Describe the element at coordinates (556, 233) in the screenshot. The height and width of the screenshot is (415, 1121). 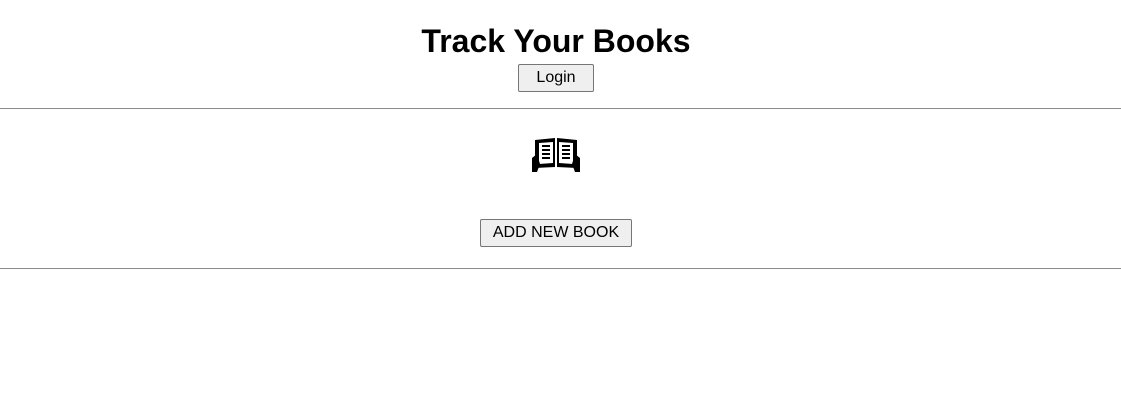
I see `add-new-book-button: ADD NEW BOOK` at that location.